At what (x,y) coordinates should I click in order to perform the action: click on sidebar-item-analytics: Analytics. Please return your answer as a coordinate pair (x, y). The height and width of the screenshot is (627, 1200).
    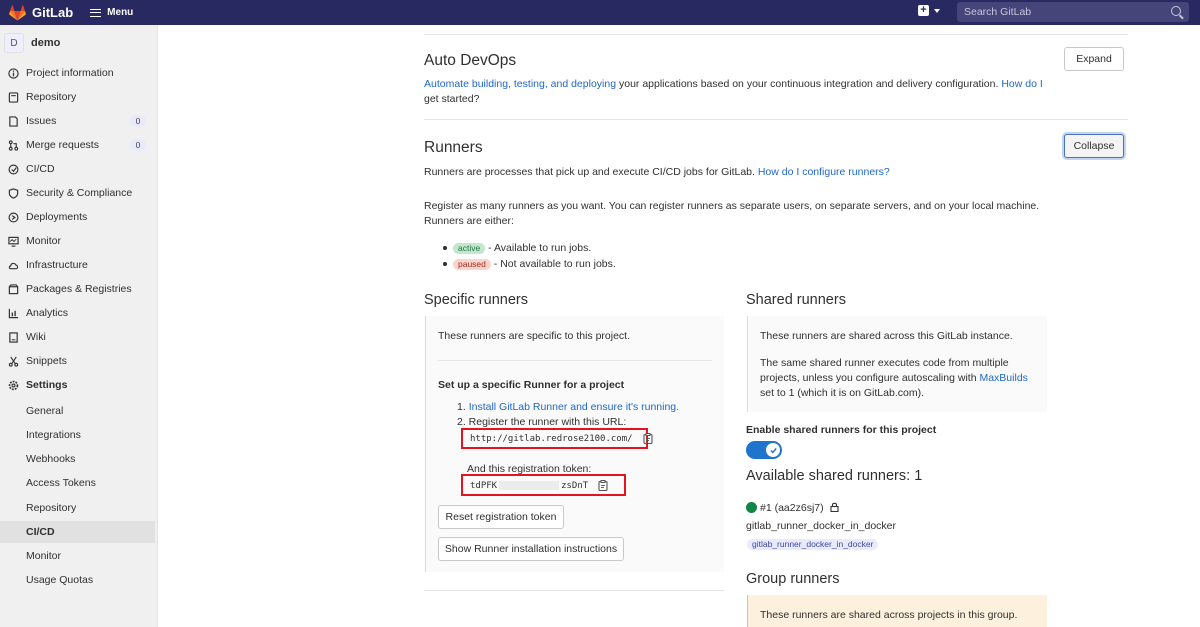
    Looking at the image, I should click on (79, 313).